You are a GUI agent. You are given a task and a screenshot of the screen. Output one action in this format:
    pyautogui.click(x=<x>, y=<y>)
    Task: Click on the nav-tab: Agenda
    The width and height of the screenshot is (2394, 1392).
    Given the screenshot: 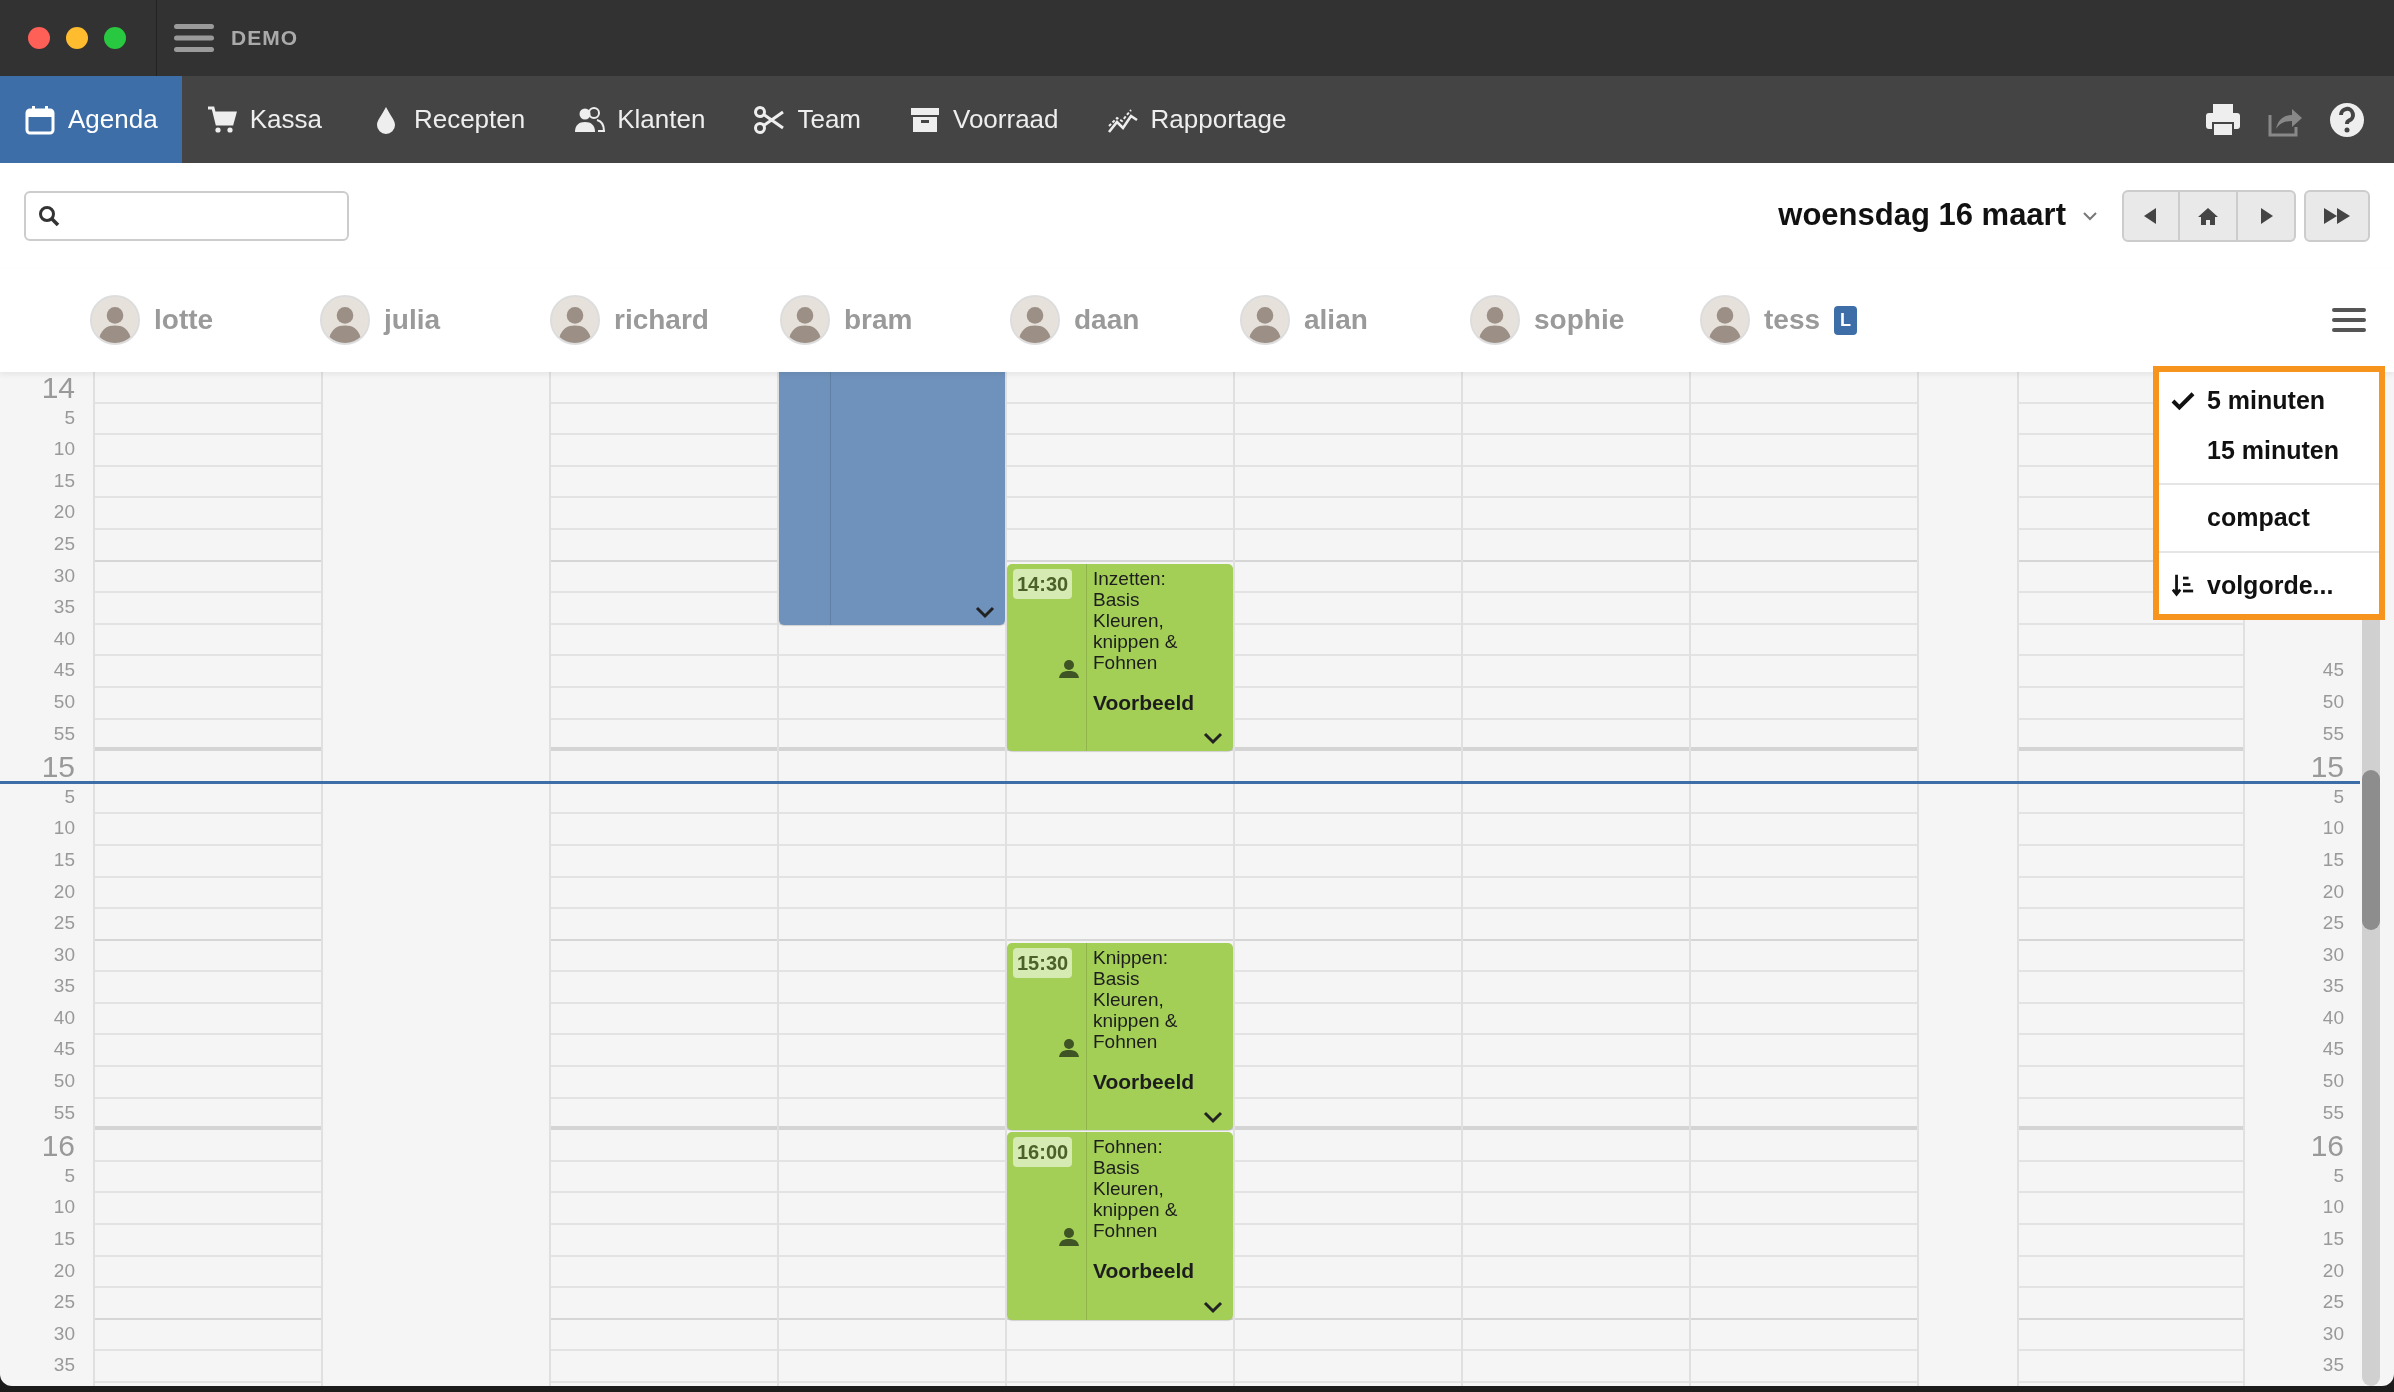 What is the action you would take?
    pyautogui.click(x=91, y=119)
    